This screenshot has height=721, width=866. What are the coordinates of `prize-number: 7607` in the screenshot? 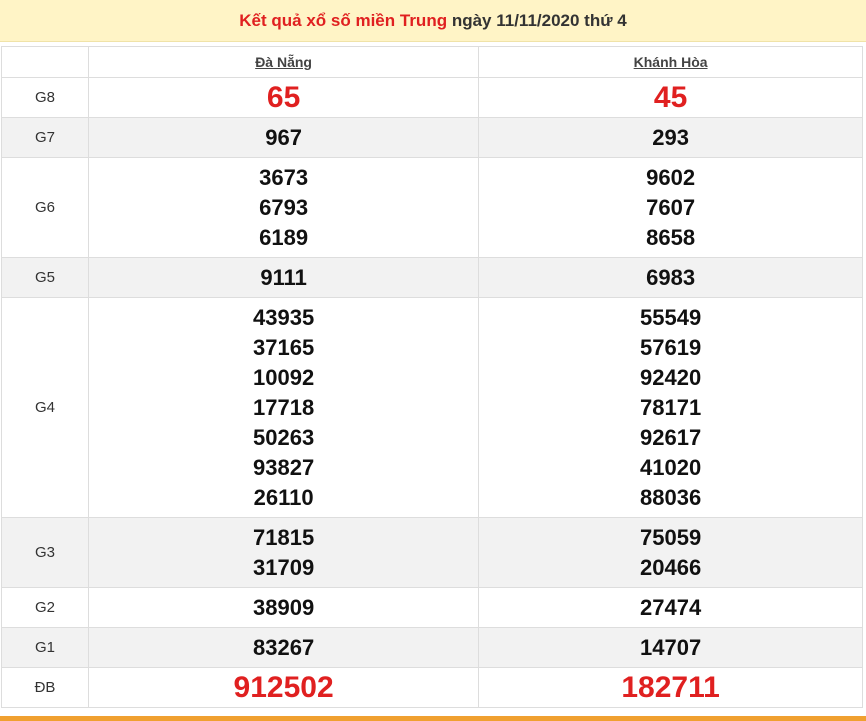 It's located at (671, 207).